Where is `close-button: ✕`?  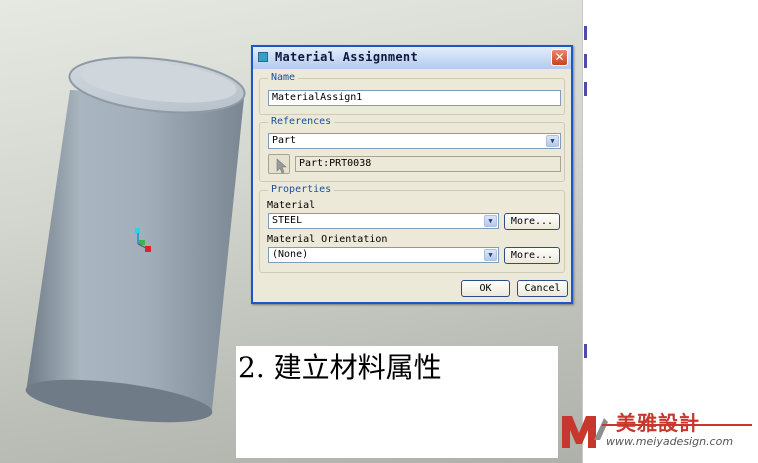 close-button: ✕ is located at coordinates (559, 57).